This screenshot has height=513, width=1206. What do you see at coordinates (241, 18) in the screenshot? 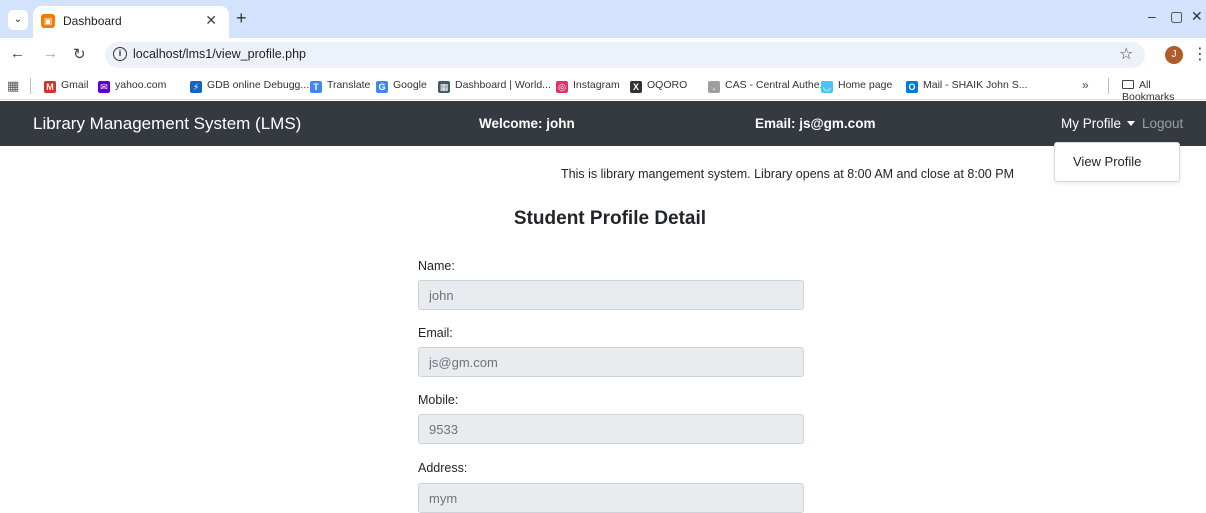
I see `new-tab-icon: +` at bounding box center [241, 18].